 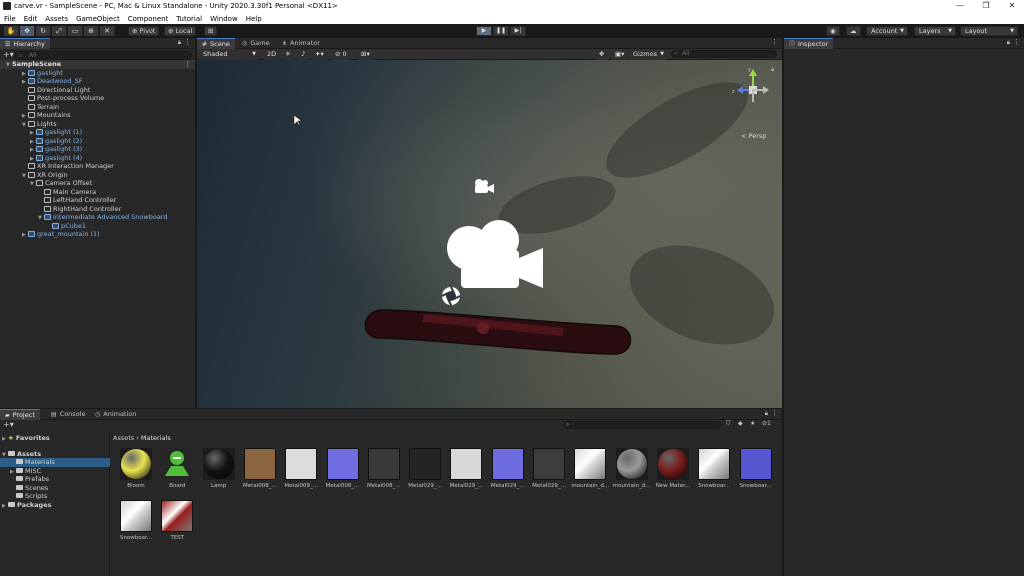 What do you see at coordinates (10, 19) in the screenshot?
I see `menu-file: File` at bounding box center [10, 19].